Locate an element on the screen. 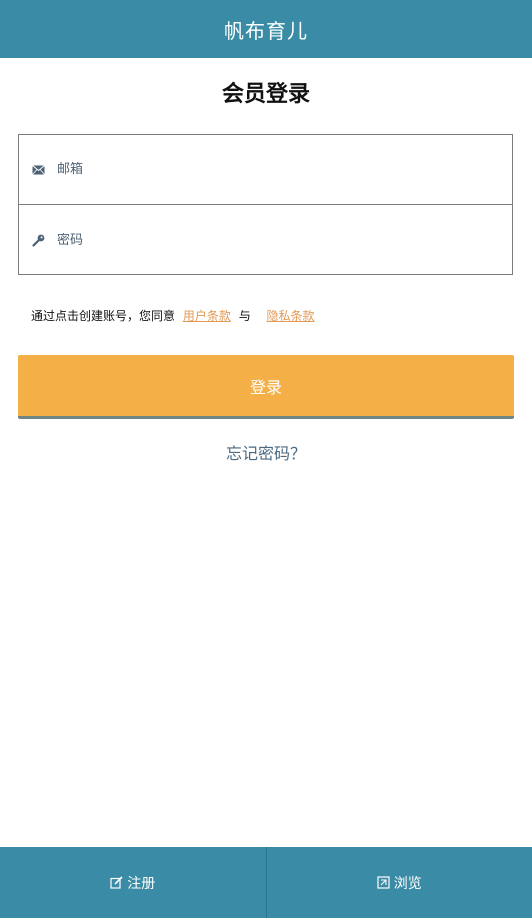  password-input is located at coordinates (257, 240).